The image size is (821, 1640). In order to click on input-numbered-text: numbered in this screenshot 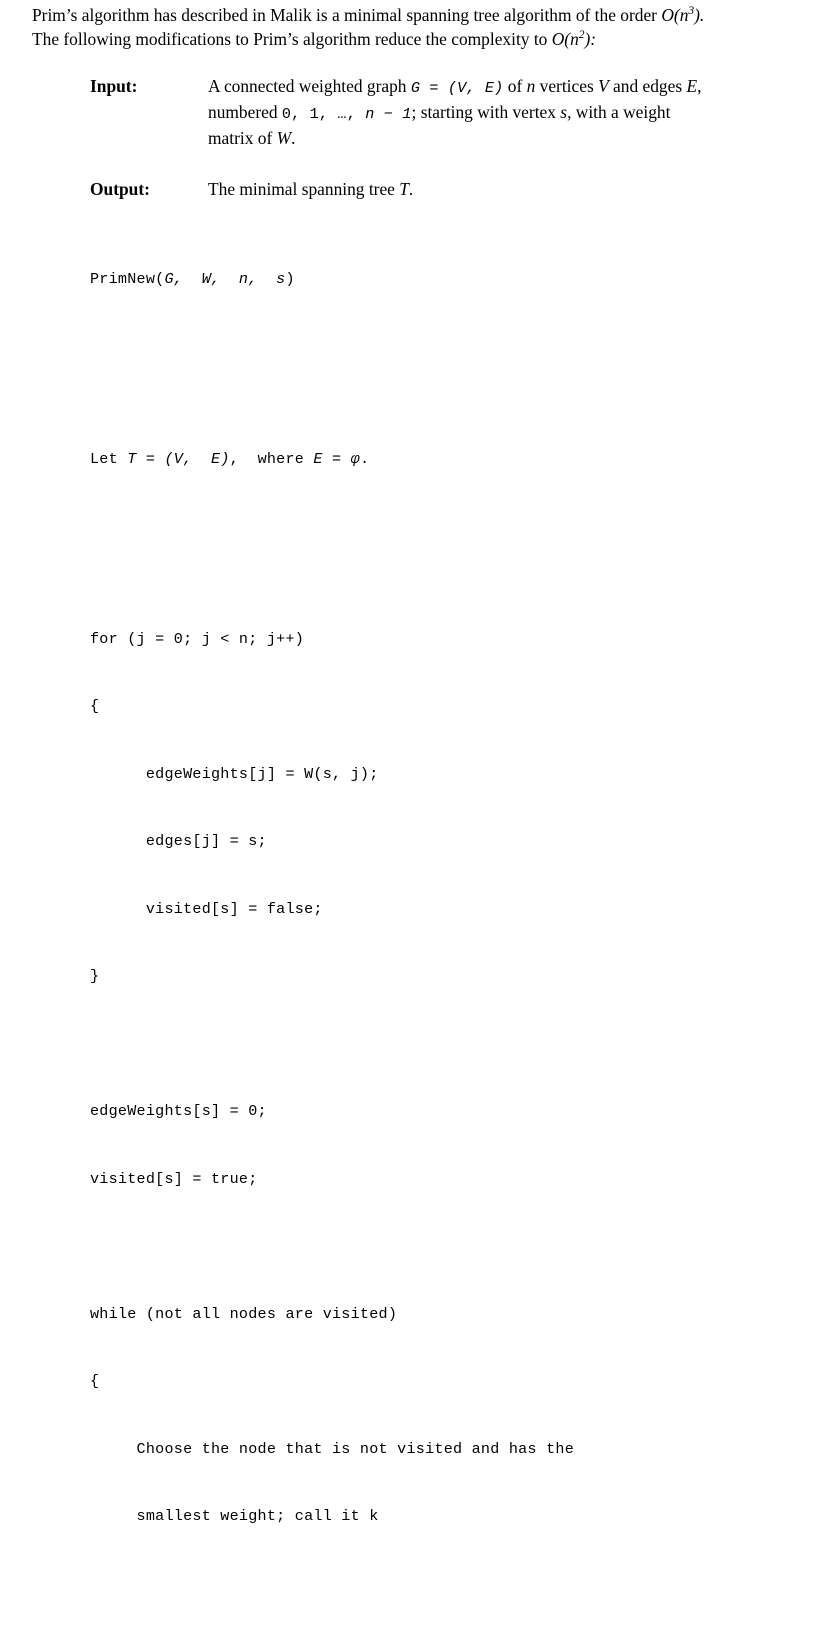, I will do `click(245, 112)`.